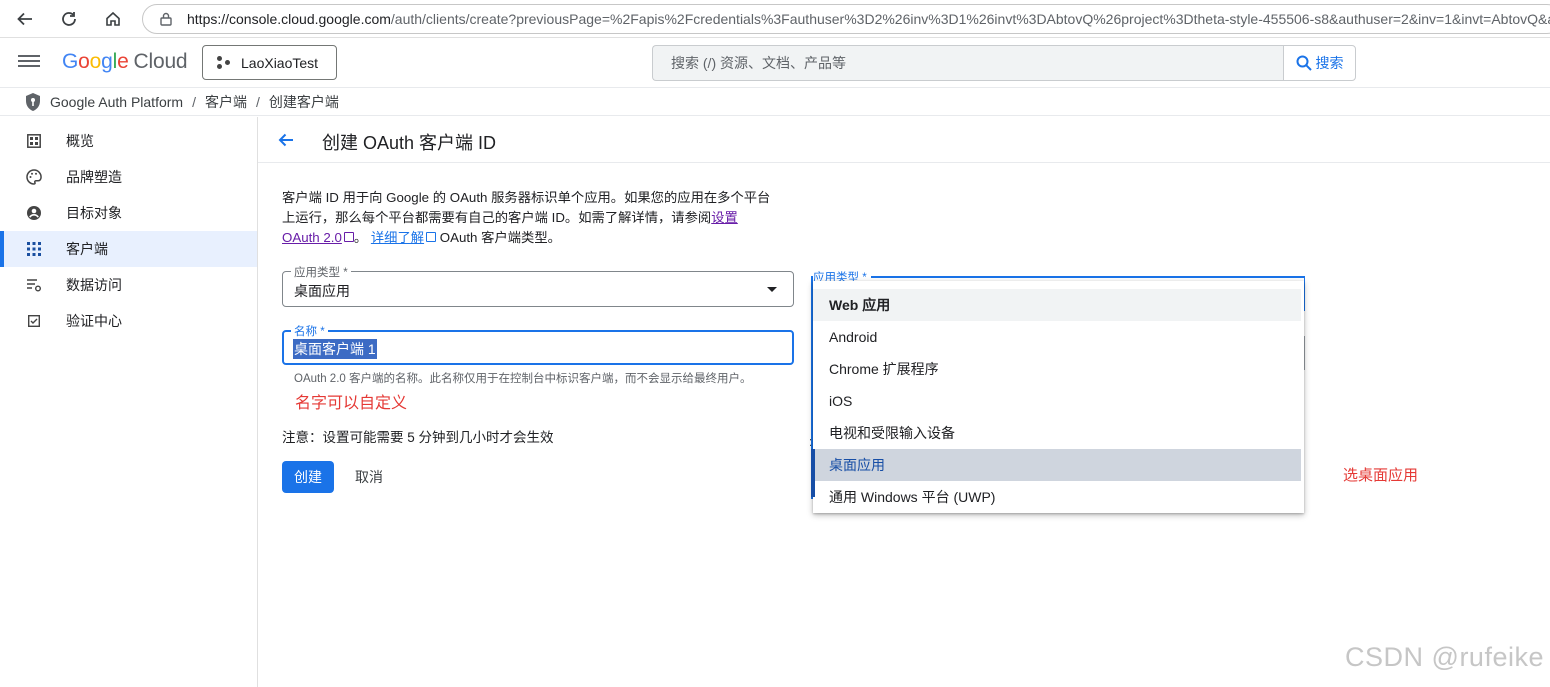 The width and height of the screenshot is (1550, 687). Describe the element at coordinates (904, 162) in the screenshot. I see `title-divider` at that location.